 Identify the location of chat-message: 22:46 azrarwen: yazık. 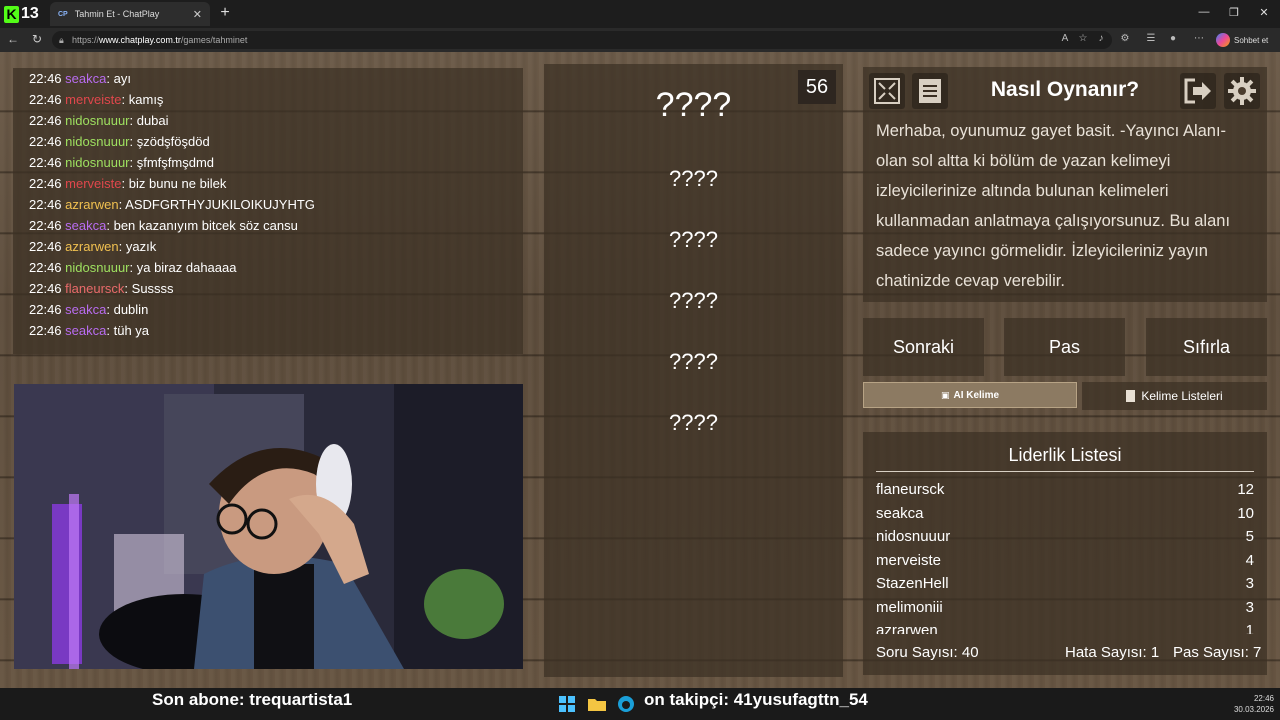
(276, 246).